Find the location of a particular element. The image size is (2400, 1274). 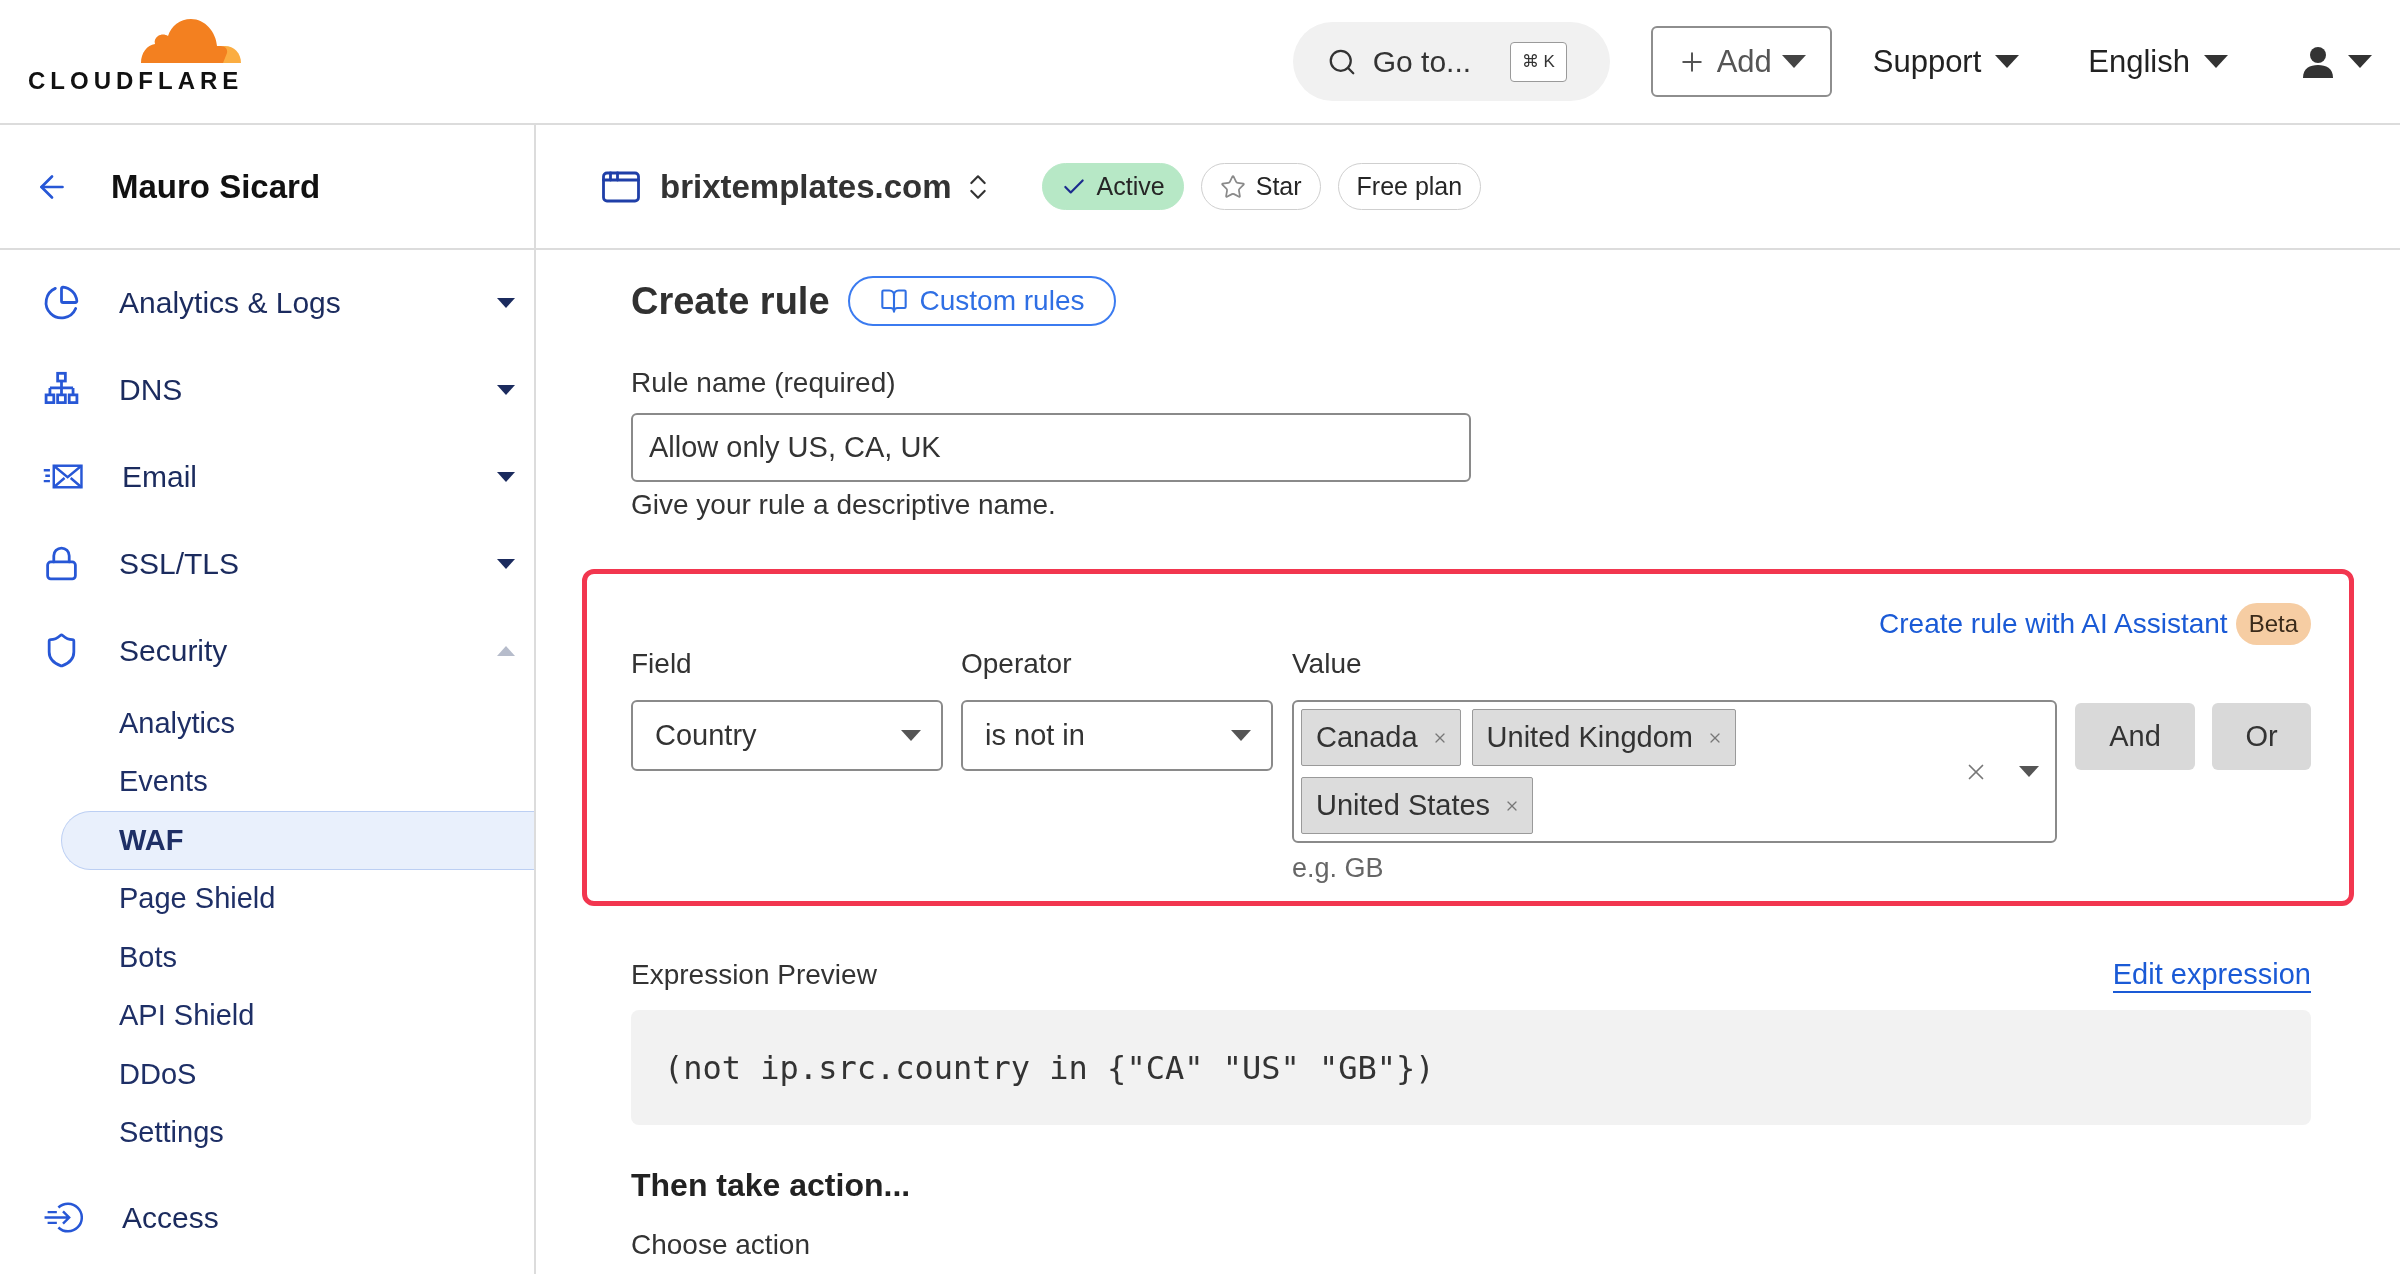

logic-button: Or is located at coordinates (2261, 736).